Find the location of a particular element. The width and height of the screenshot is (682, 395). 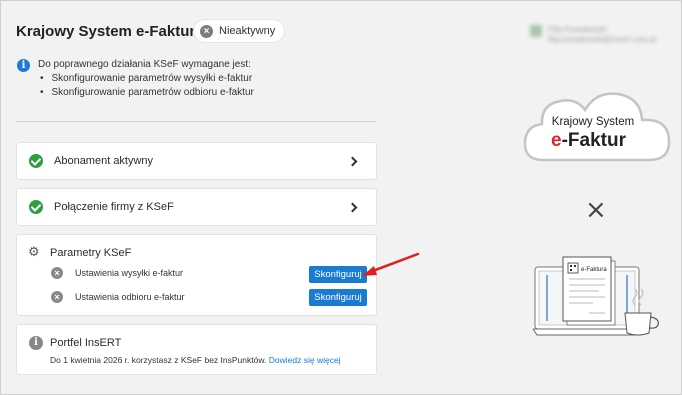

subscription-status-row: Abonament aktywny is located at coordinates (196, 161).